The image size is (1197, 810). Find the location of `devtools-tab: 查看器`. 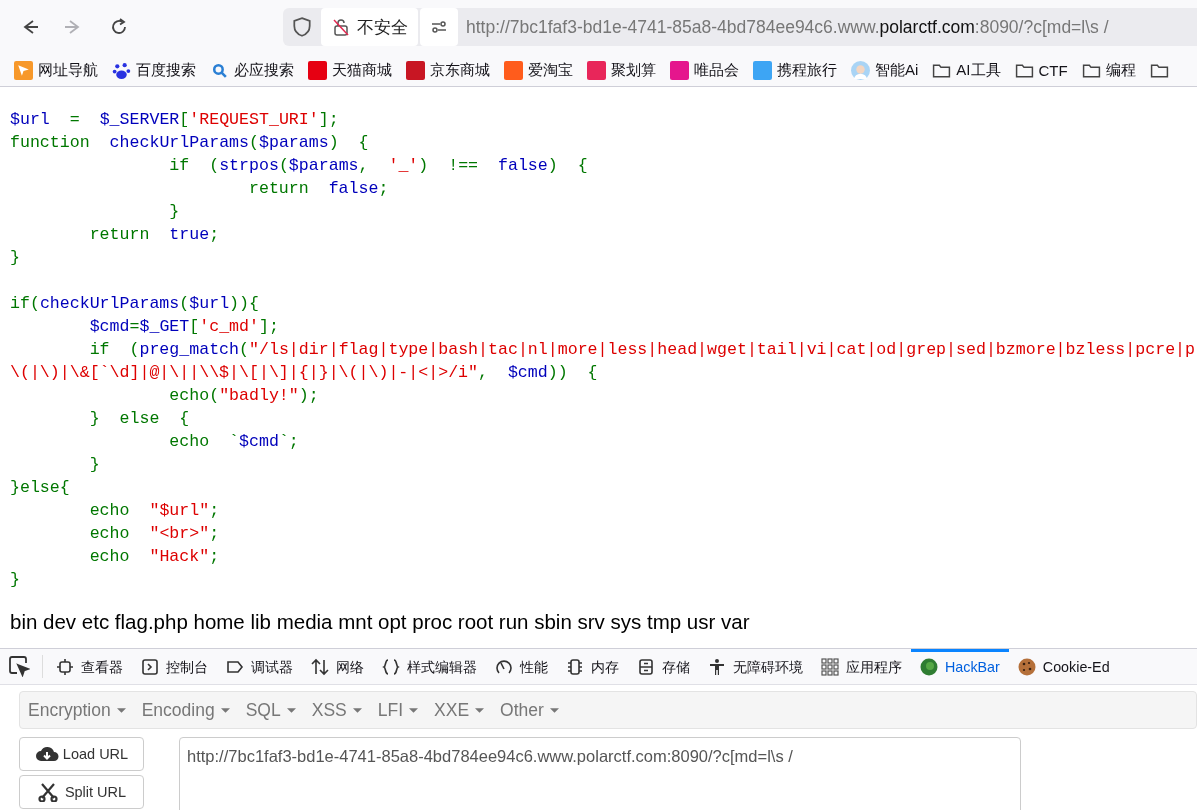

devtools-tab: 查看器 is located at coordinates (89, 666).